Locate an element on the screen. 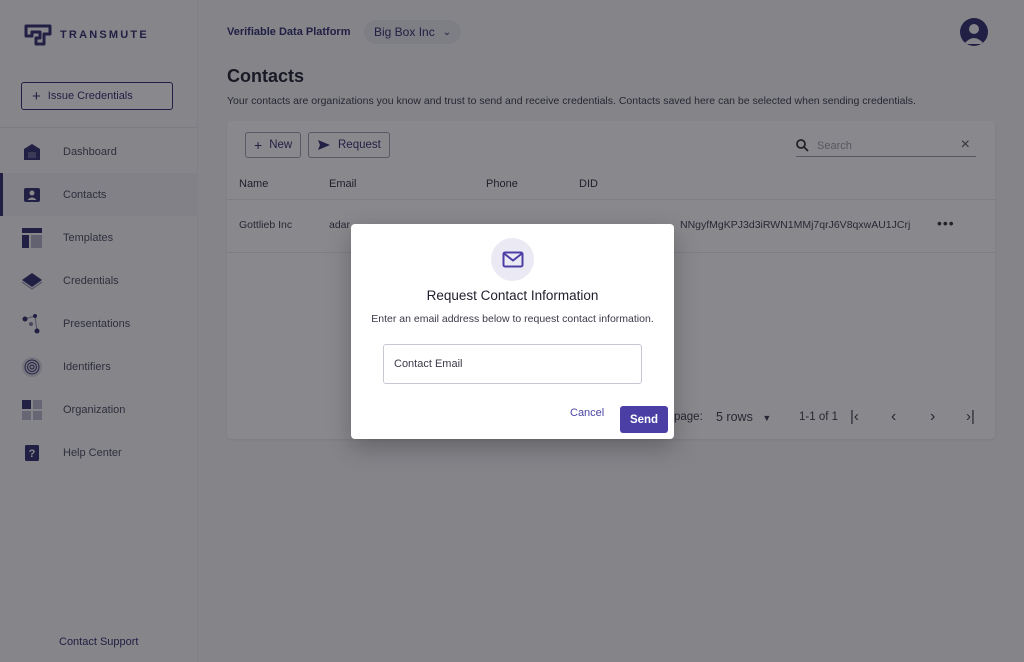 The image size is (1024, 662). send-button: Send is located at coordinates (644, 419).